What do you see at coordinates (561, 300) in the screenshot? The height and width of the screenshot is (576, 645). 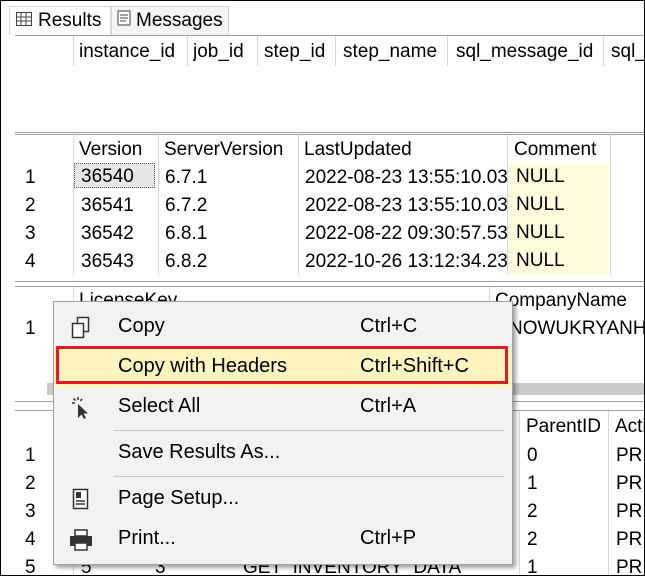 I see `column-header: CompanyName` at bounding box center [561, 300].